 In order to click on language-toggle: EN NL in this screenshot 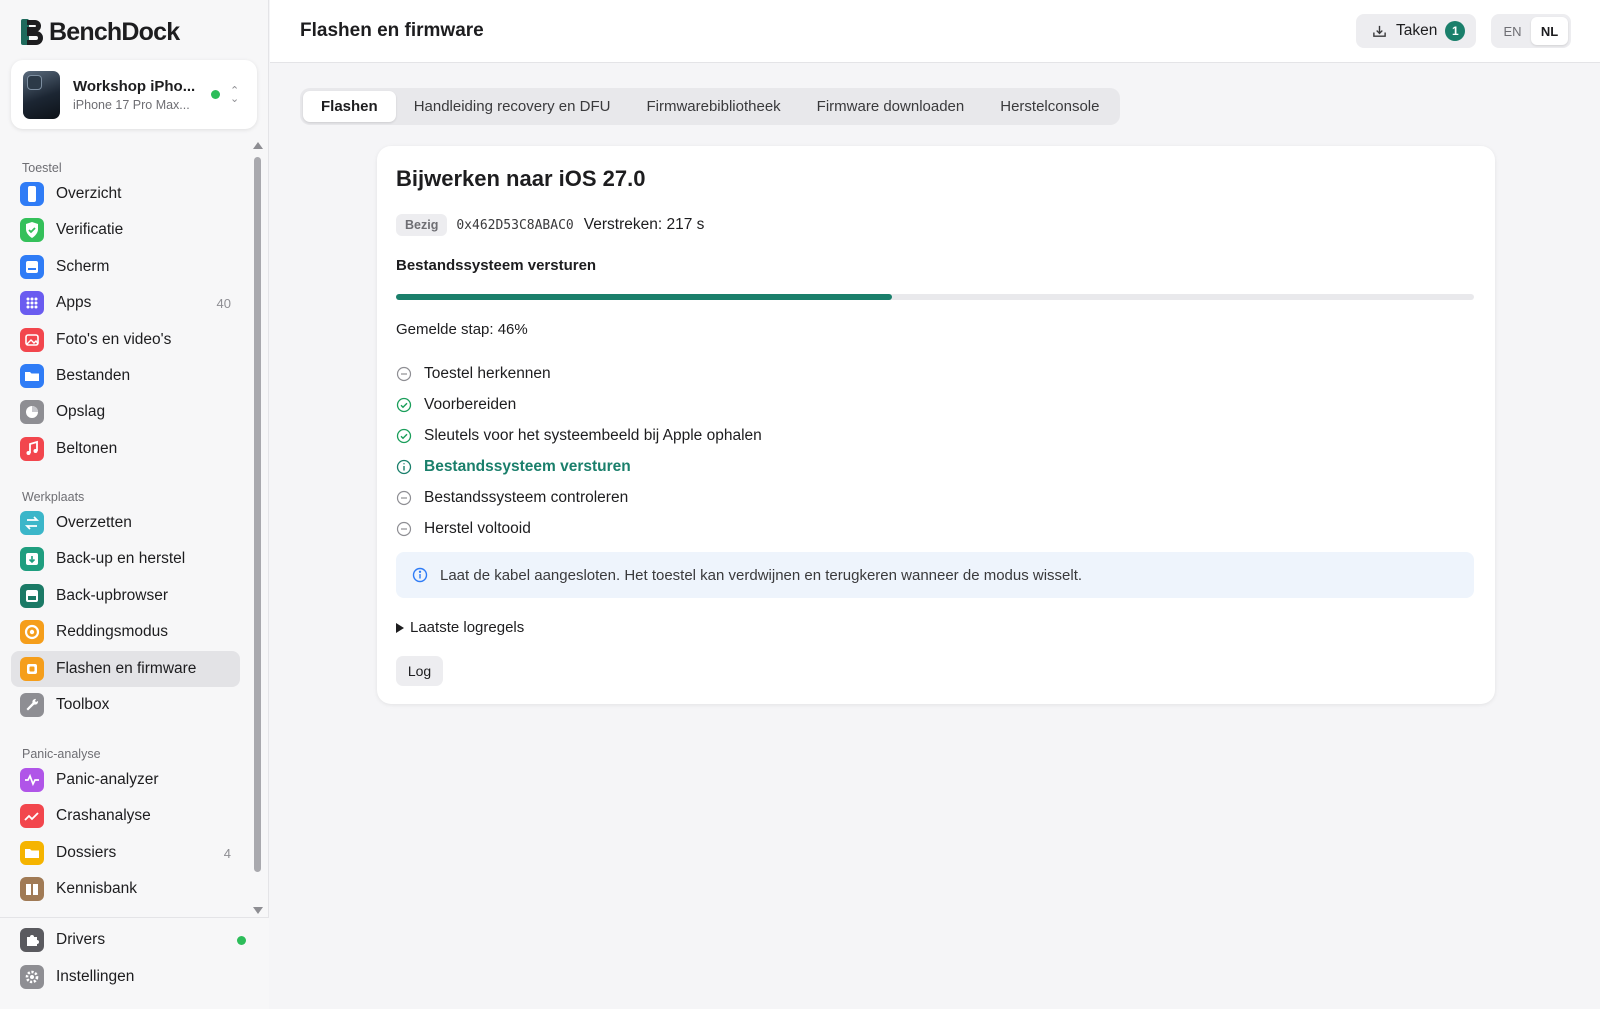, I will do `click(1531, 31)`.